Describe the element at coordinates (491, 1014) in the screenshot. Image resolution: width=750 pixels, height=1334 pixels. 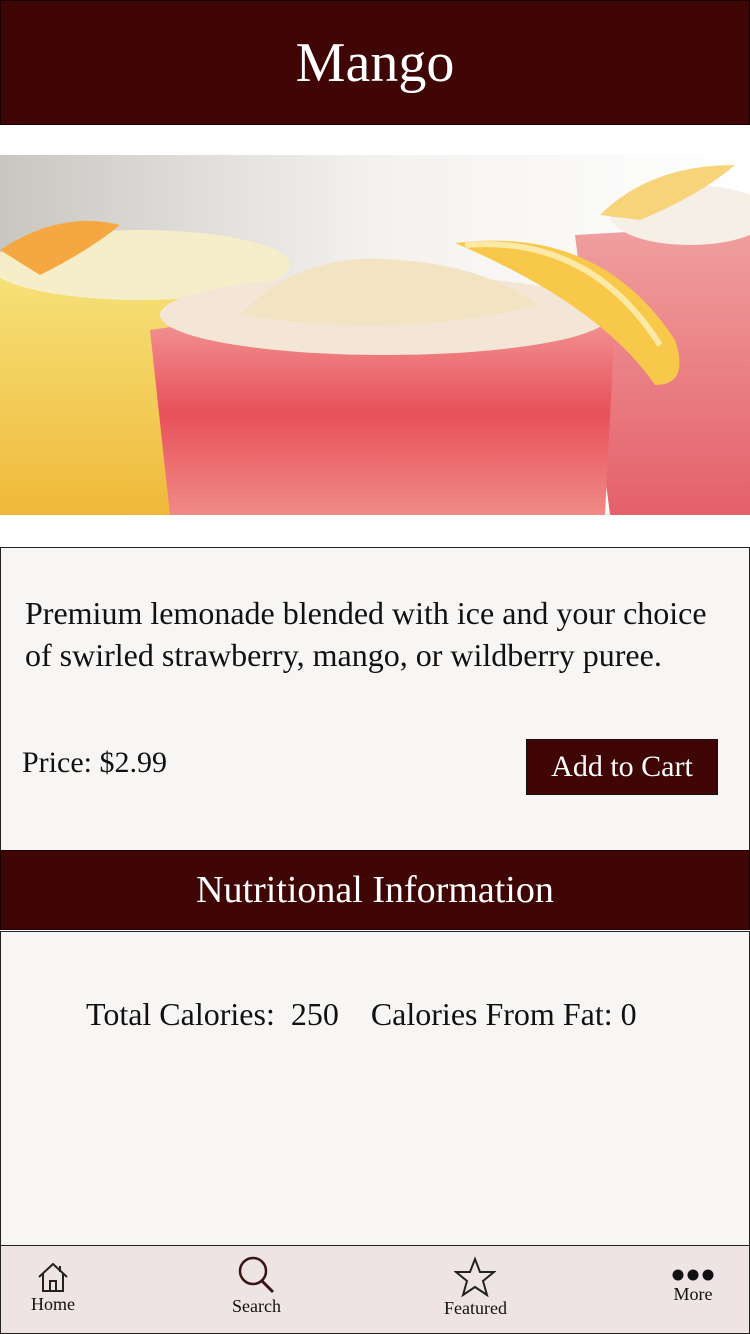
I see `fat-calories-label: Calories From Fat:` at that location.